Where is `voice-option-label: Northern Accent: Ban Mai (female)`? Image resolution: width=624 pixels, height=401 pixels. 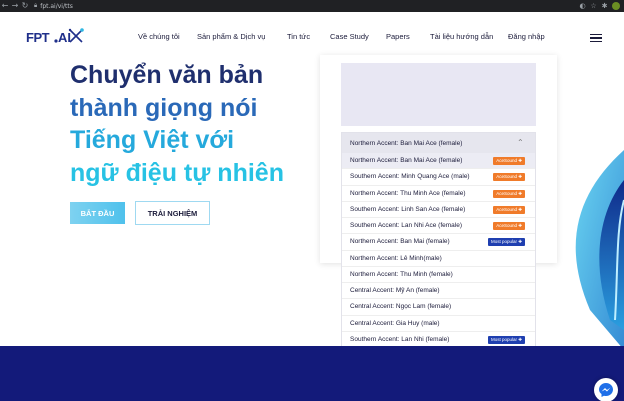 voice-option-label: Northern Accent: Ban Mai (female) is located at coordinates (400, 242).